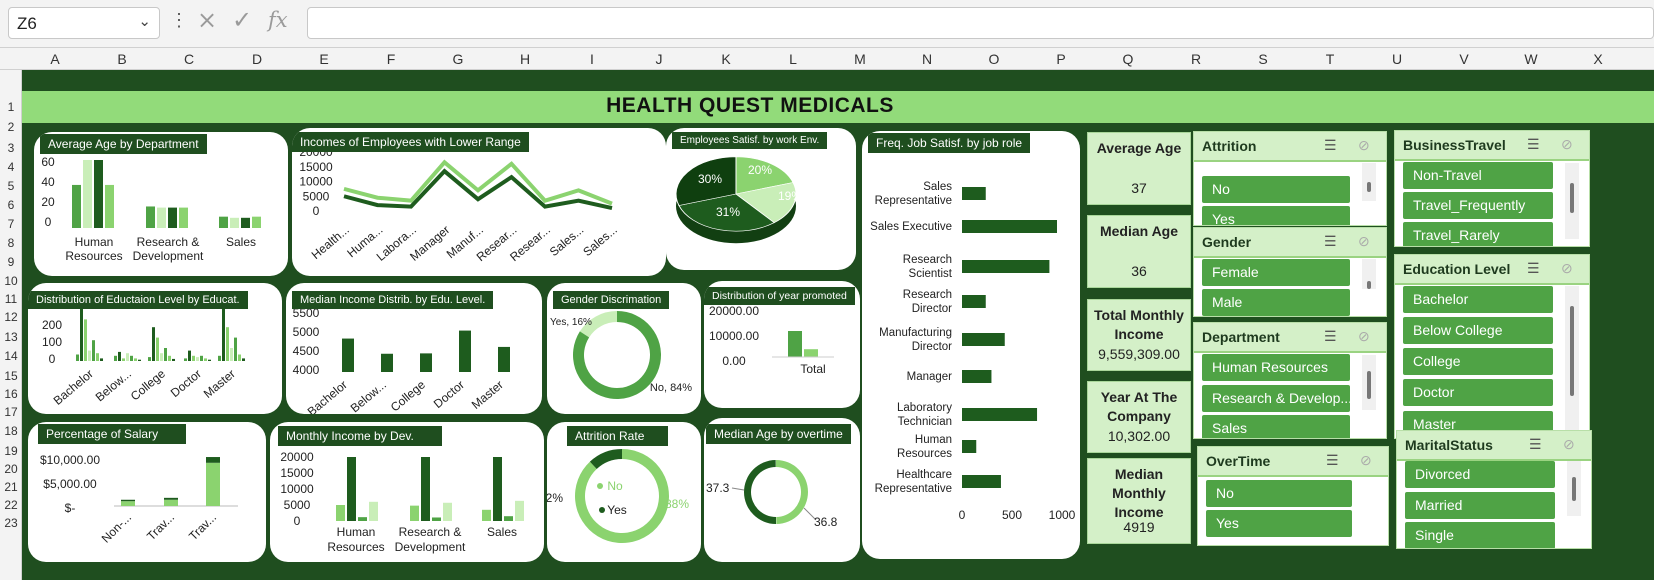 This screenshot has width=1654, height=580. Describe the element at coordinates (11, 523) in the screenshot. I see `row-header-23: 23` at that location.